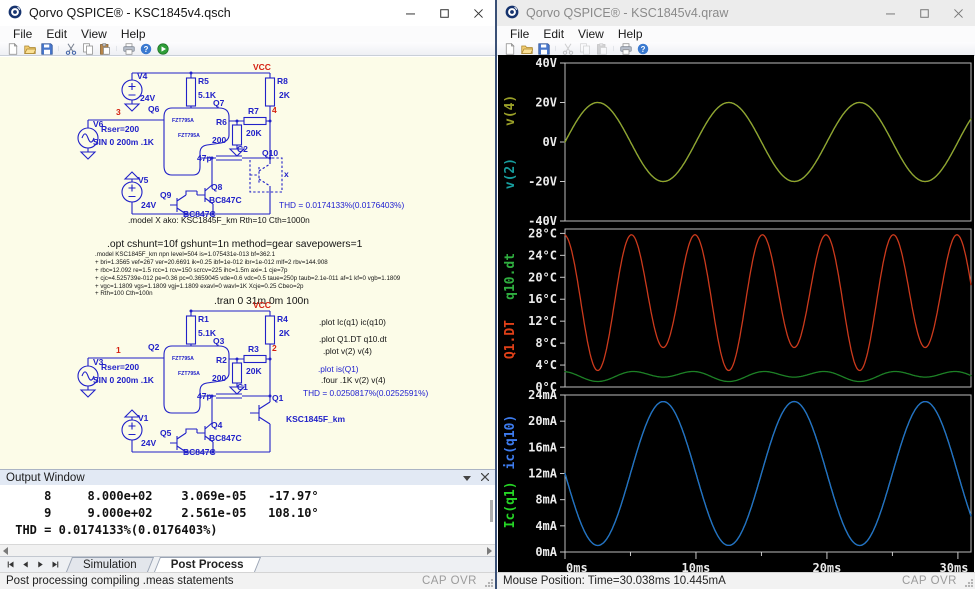 Image resolution: width=975 pixels, height=589 pixels. What do you see at coordinates (124, 293) in the screenshot?
I see `schematic-label-rth-100-cth-100n: + Rth=100 Cth=100n` at bounding box center [124, 293].